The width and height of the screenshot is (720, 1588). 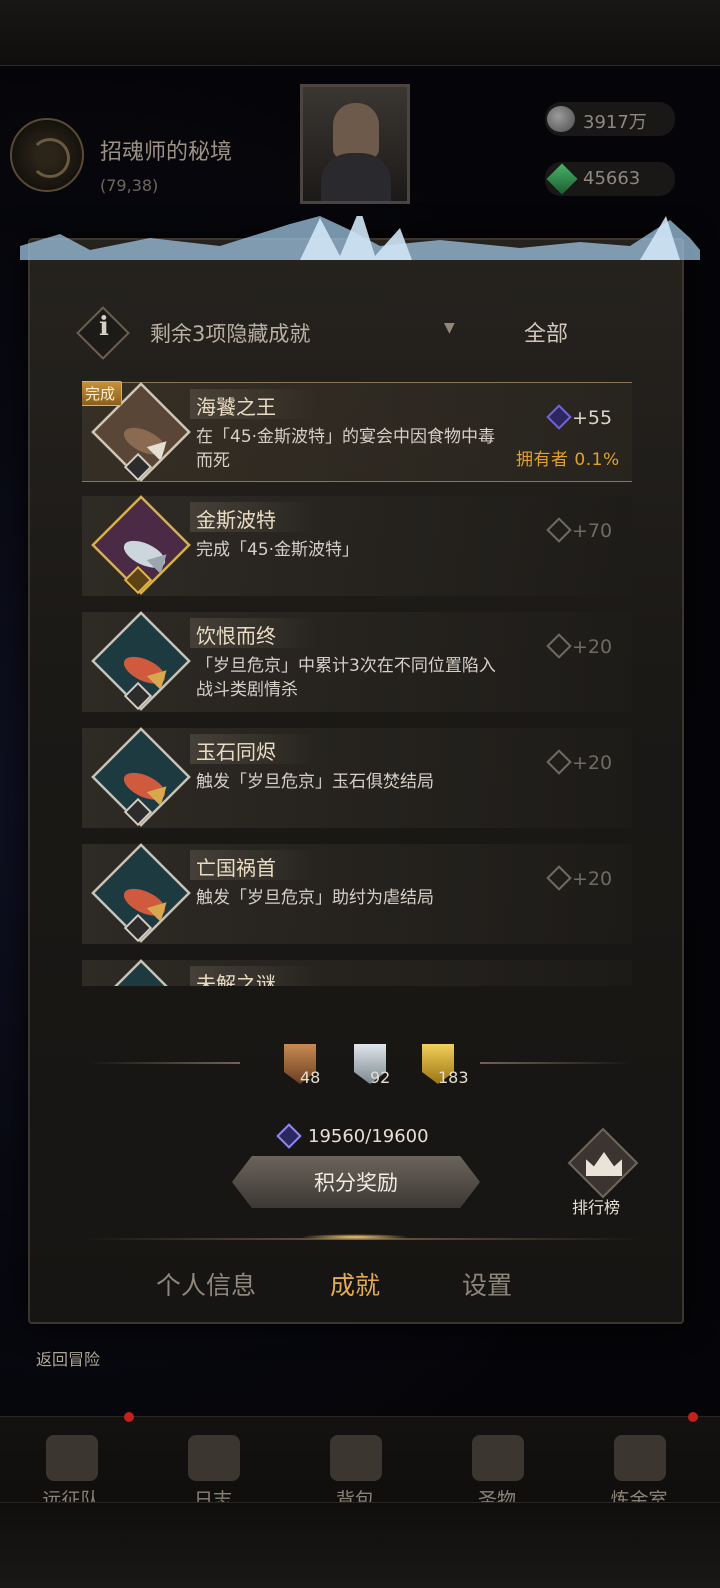 I want to click on achievement-title: 玉石同烬, so click(x=253, y=749).